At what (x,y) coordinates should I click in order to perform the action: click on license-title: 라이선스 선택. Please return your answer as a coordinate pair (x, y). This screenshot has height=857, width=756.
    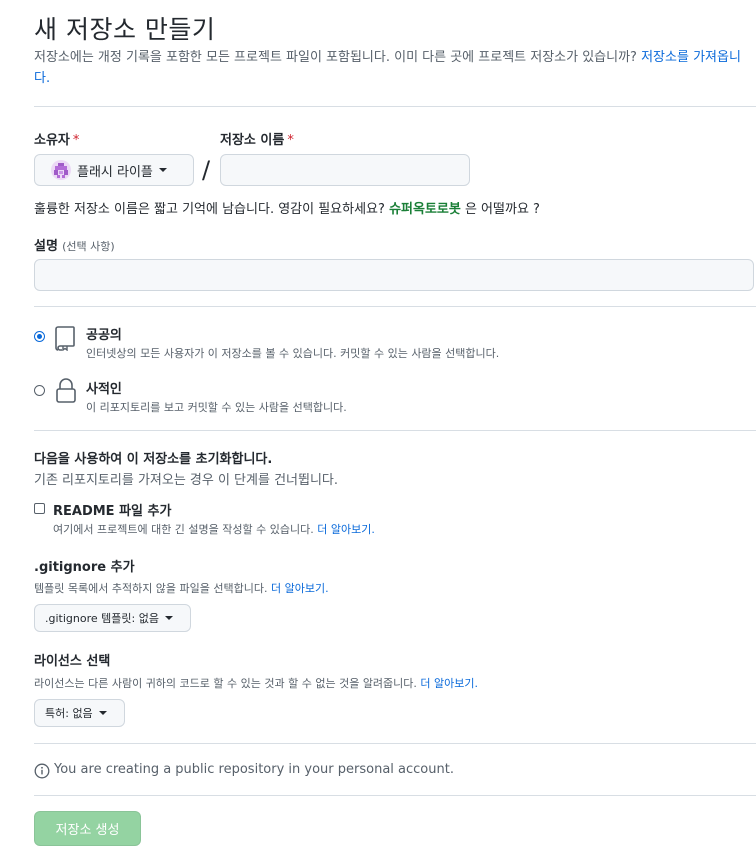
    Looking at the image, I should click on (72, 661).